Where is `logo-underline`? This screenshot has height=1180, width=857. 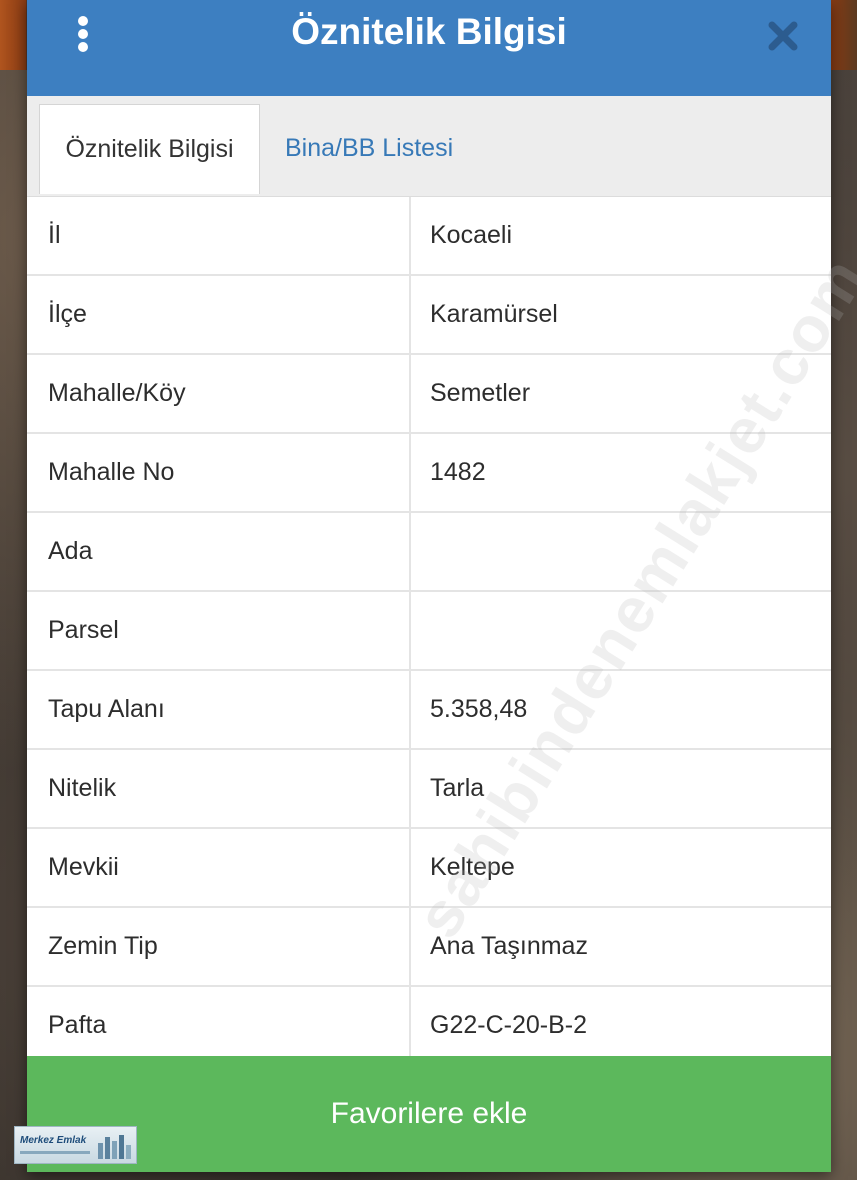 logo-underline is located at coordinates (55, 1152).